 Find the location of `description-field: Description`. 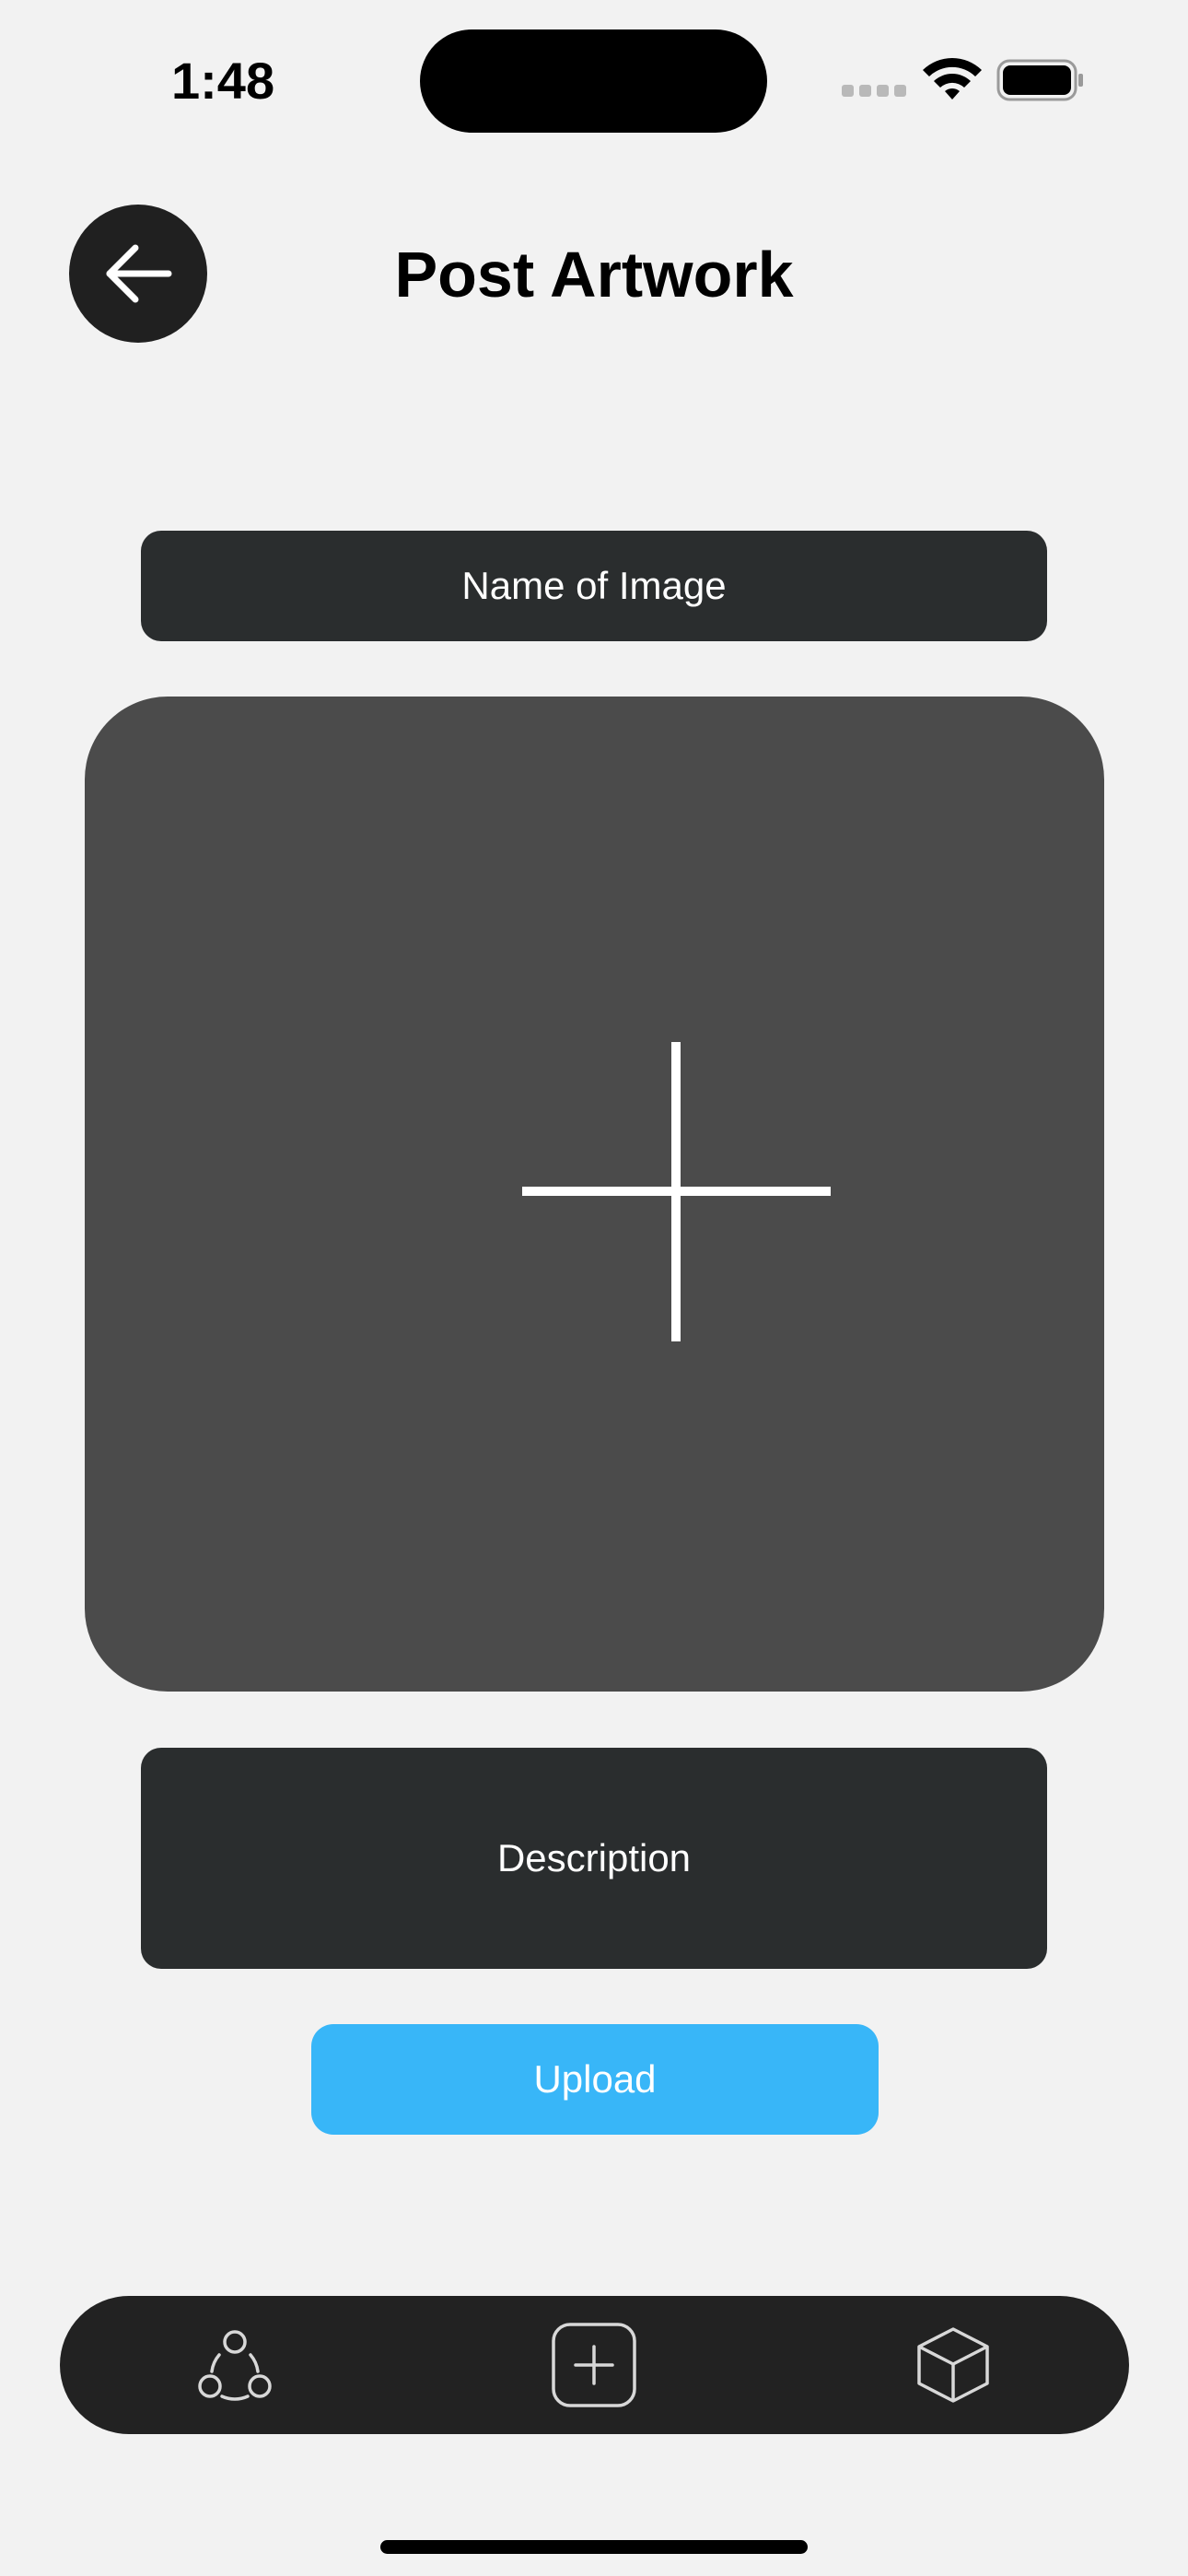

description-field: Description is located at coordinates (594, 1858).